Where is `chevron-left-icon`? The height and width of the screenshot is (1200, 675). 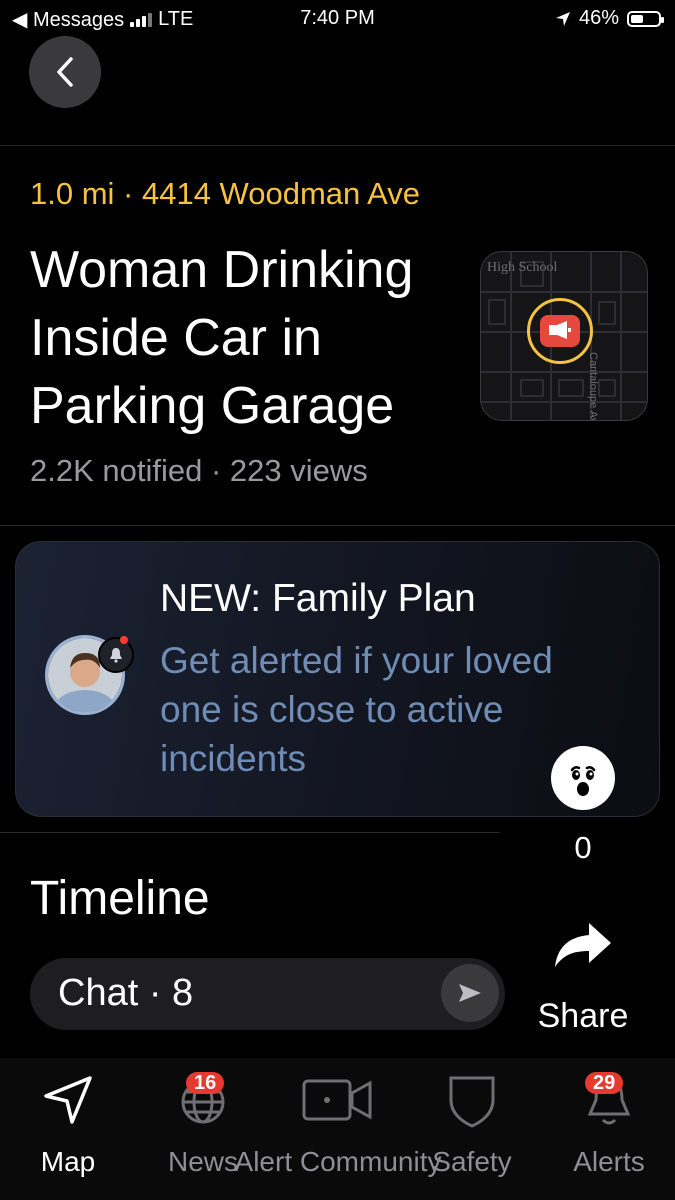 chevron-left-icon is located at coordinates (65, 72).